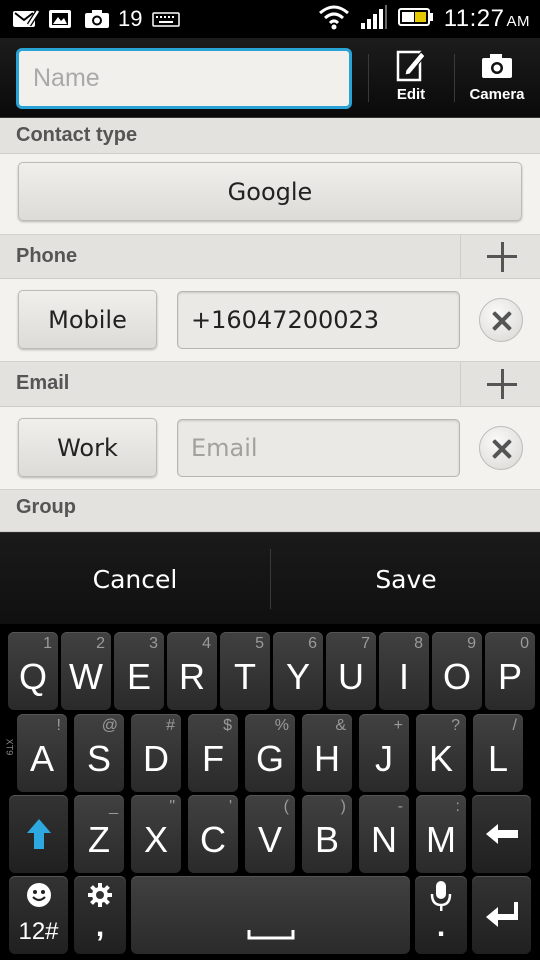 This screenshot has width=540, height=960. What do you see at coordinates (135, 579) in the screenshot?
I see `cancel-button: Cancel` at bounding box center [135, 579].